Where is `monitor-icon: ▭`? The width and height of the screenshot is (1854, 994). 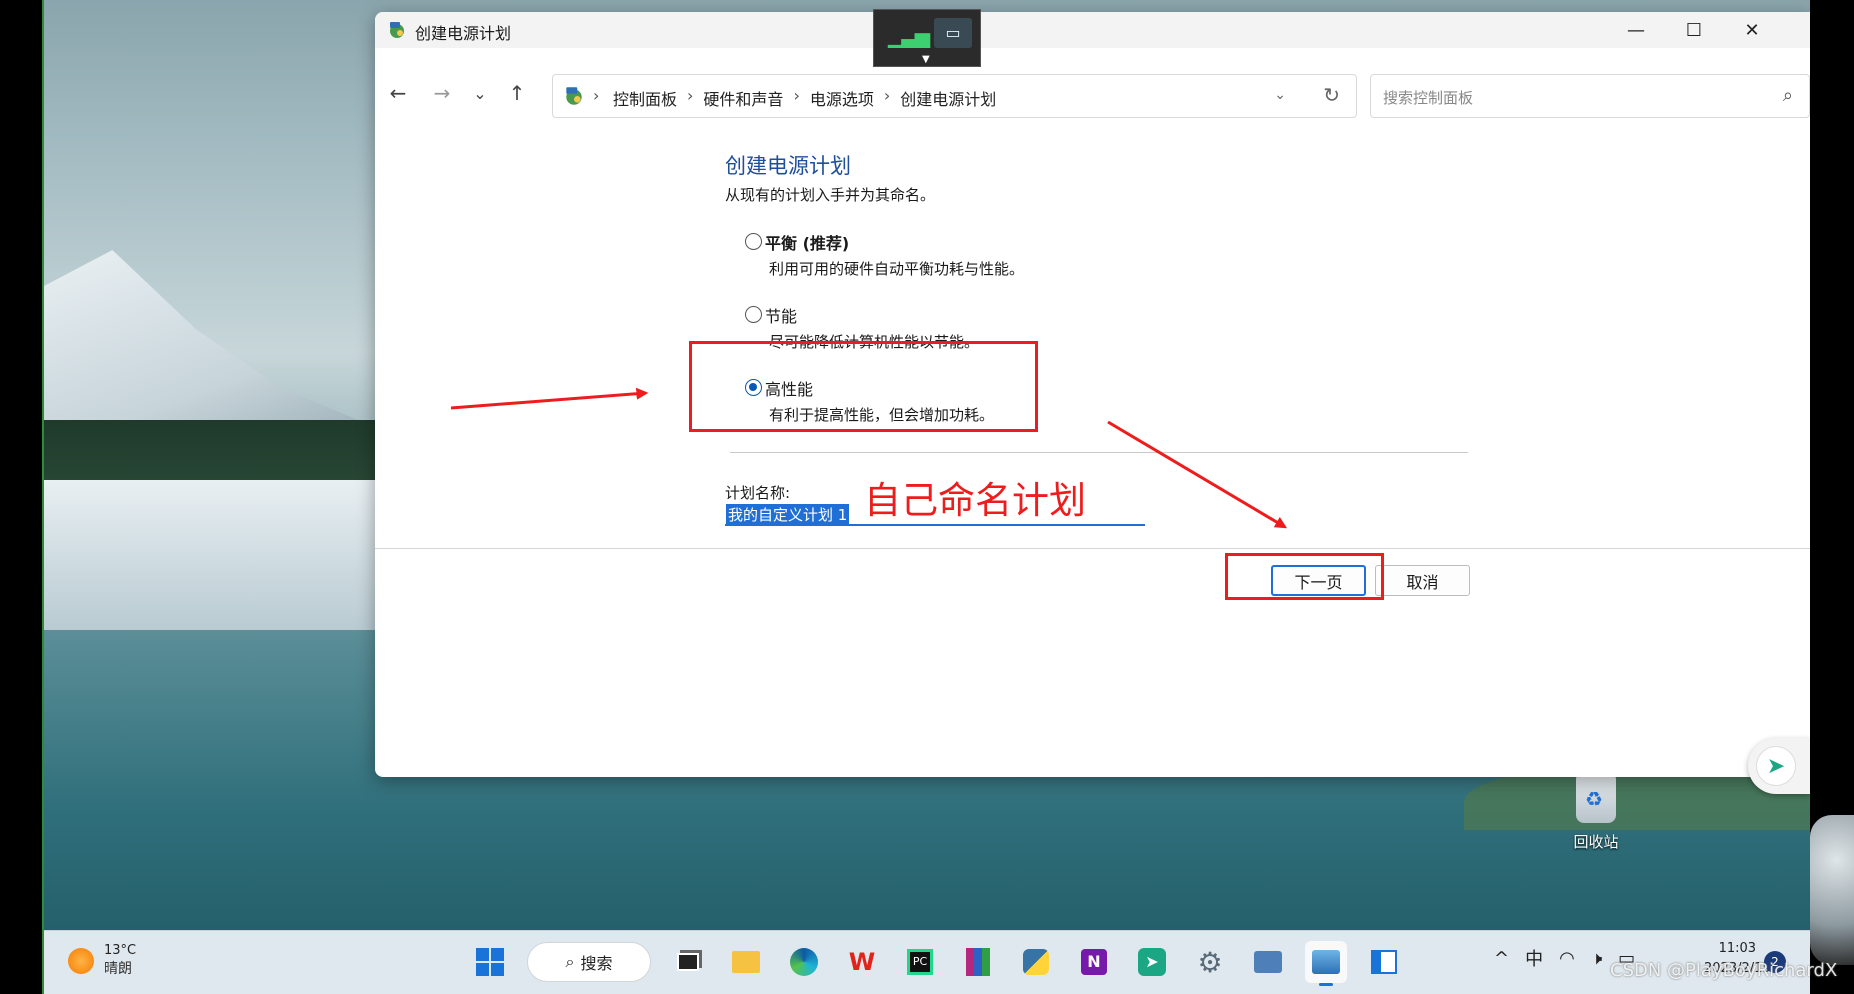
monitor-icon: ▭ is located at coordinates (953, 33).